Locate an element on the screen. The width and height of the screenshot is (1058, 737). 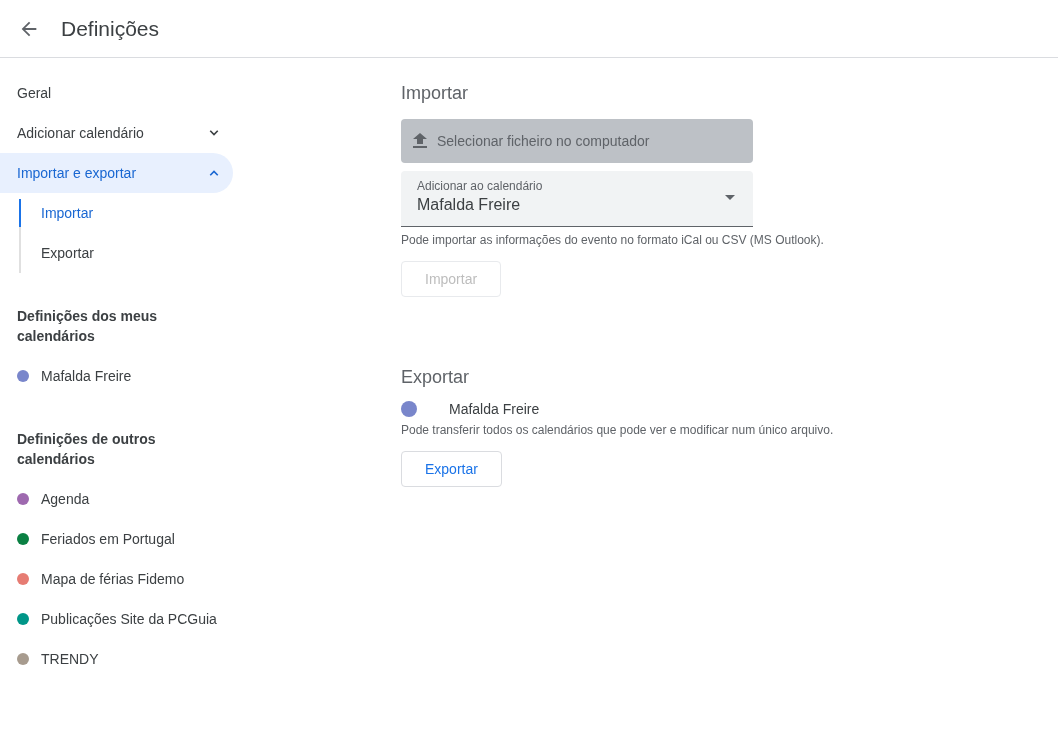
dropdown-arrow-icon is located at coordinates (730, 197).